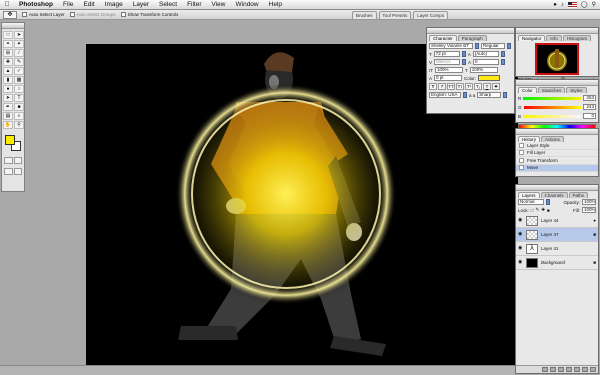 This screenshot has width=600, height=375. I want to click on link-layers-icon, so click(545, 369).